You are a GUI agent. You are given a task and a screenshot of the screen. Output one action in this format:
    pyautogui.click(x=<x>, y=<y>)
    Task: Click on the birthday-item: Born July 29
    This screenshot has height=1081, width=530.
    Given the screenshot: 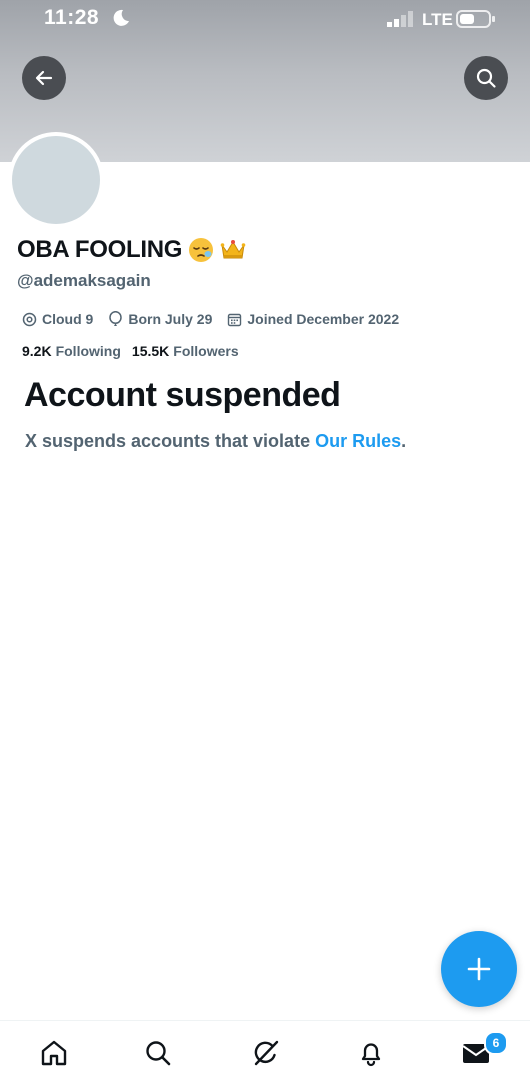 What is the action you would take?
    pyautogui.click(x=160, y=319)
    